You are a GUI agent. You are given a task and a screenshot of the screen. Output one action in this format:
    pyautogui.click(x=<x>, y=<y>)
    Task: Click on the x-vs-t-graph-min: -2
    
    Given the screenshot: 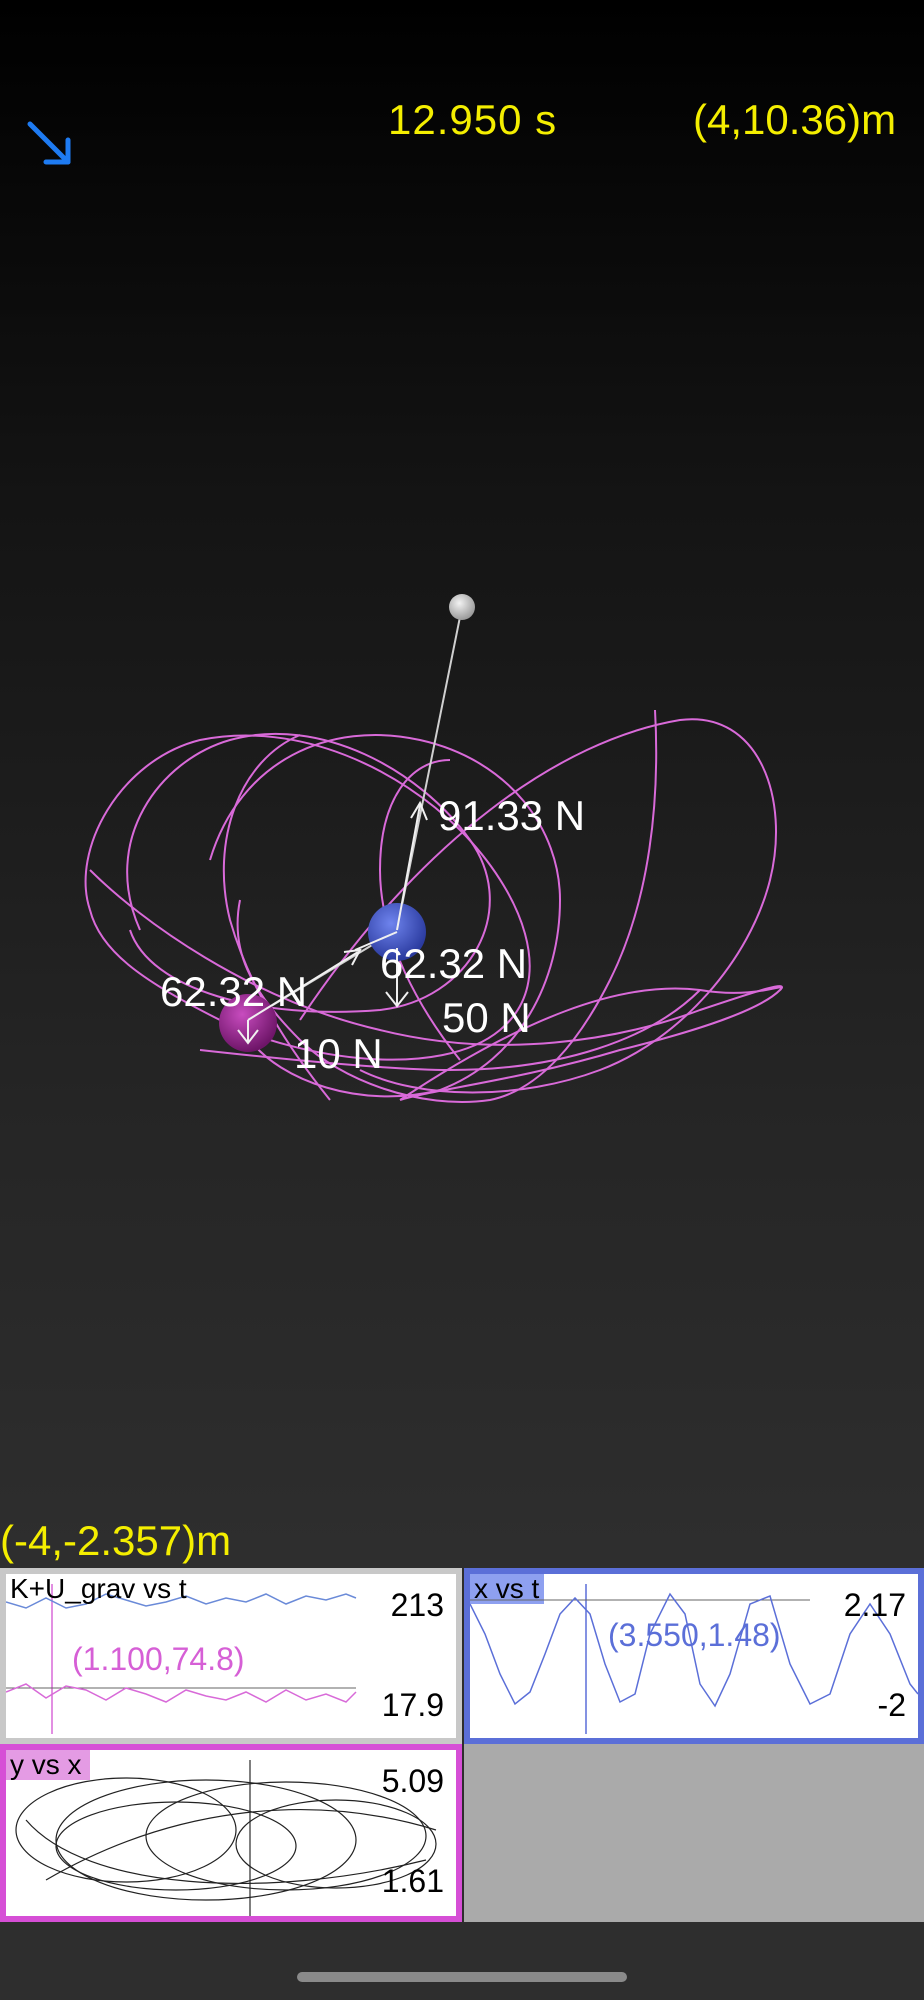 What is the action you would take?
    pyautogui.click(x=891, y=1705)
    